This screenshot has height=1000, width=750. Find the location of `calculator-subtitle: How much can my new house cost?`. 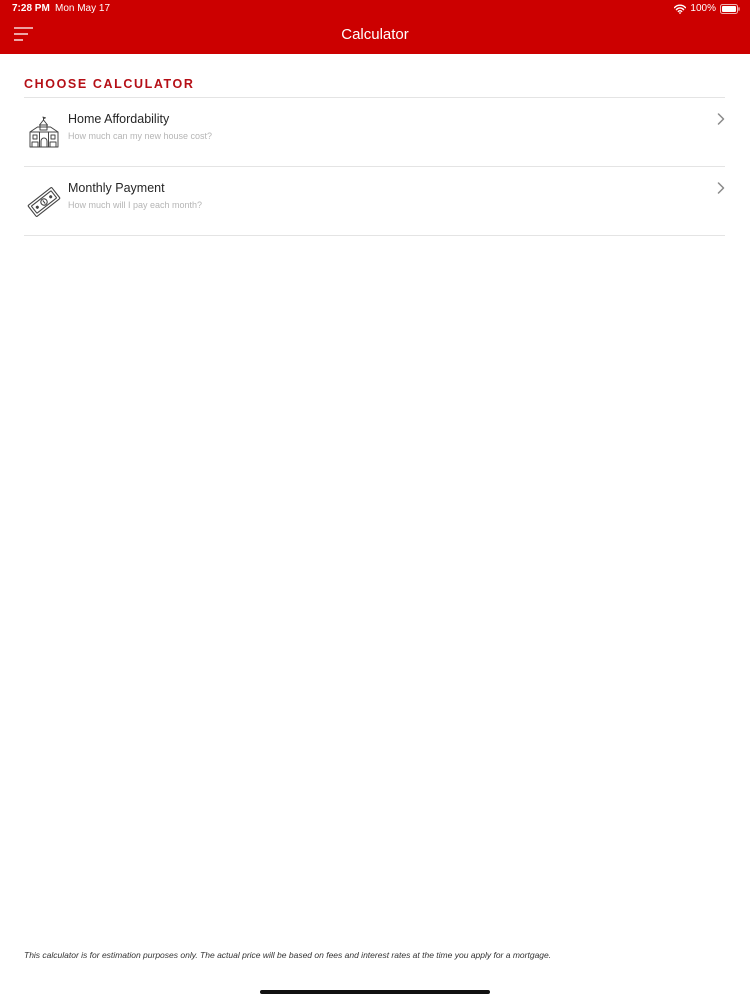

calculator-subtitle: How much can my new house cost? is located at coordinates (140, 136).